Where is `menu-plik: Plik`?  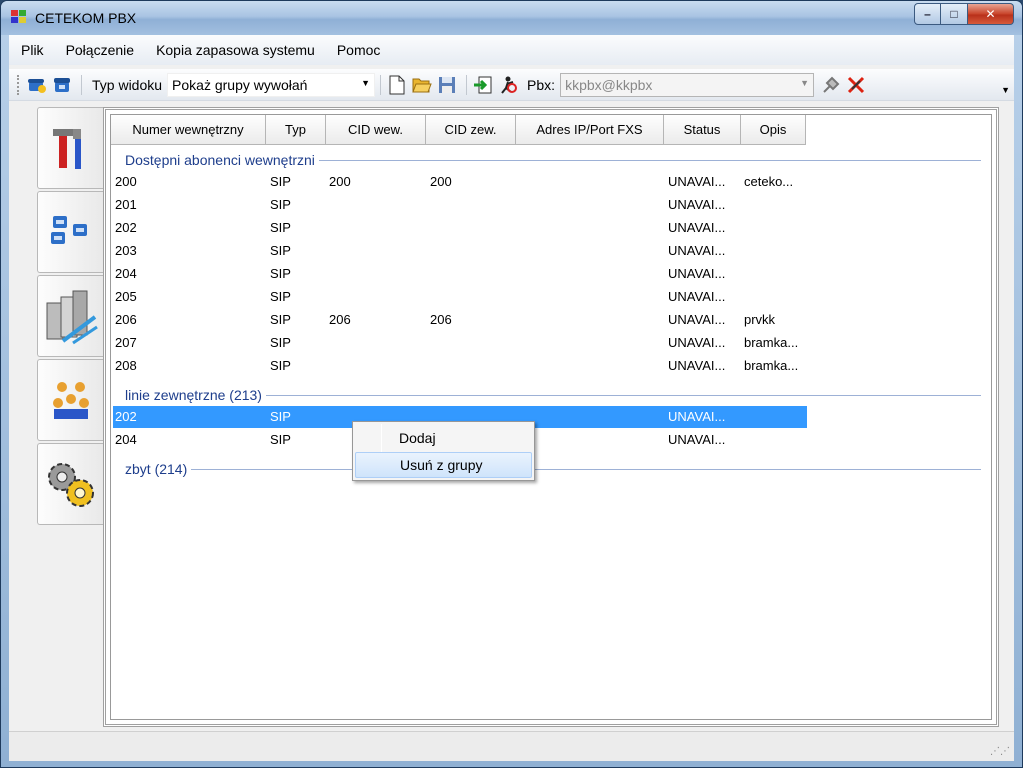 menu-plik: Plik is located at coordinates (32, 50).